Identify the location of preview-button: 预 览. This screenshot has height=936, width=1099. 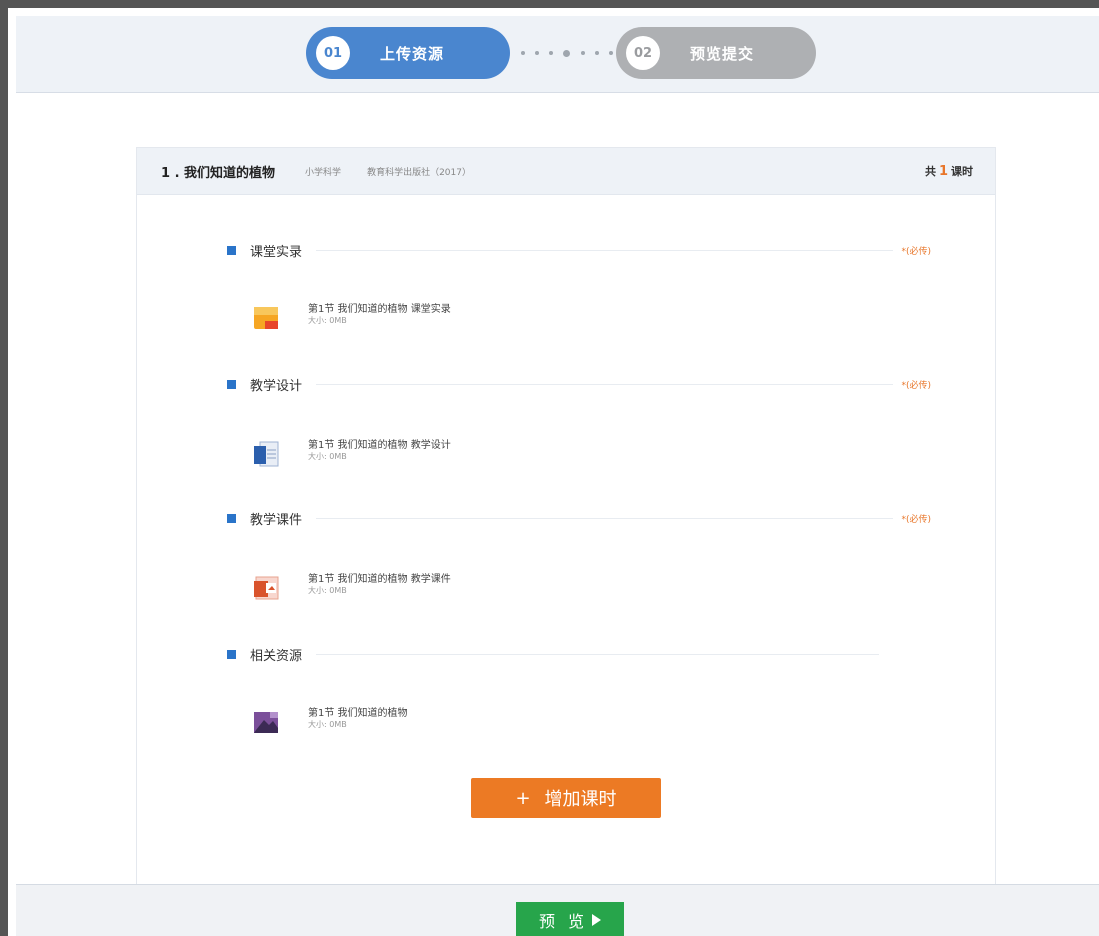
(570, 919).